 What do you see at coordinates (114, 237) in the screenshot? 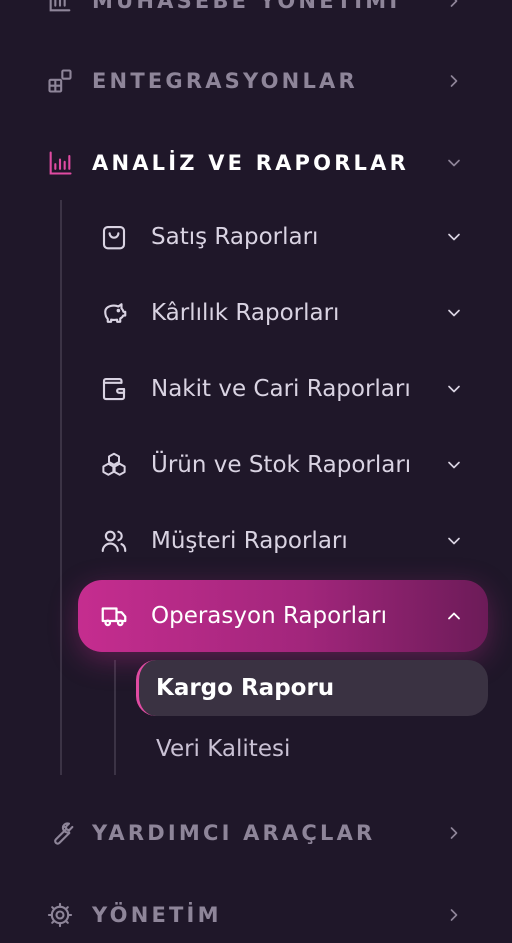
I see `shopping-bag-icon` at bounding box center [114, 237].